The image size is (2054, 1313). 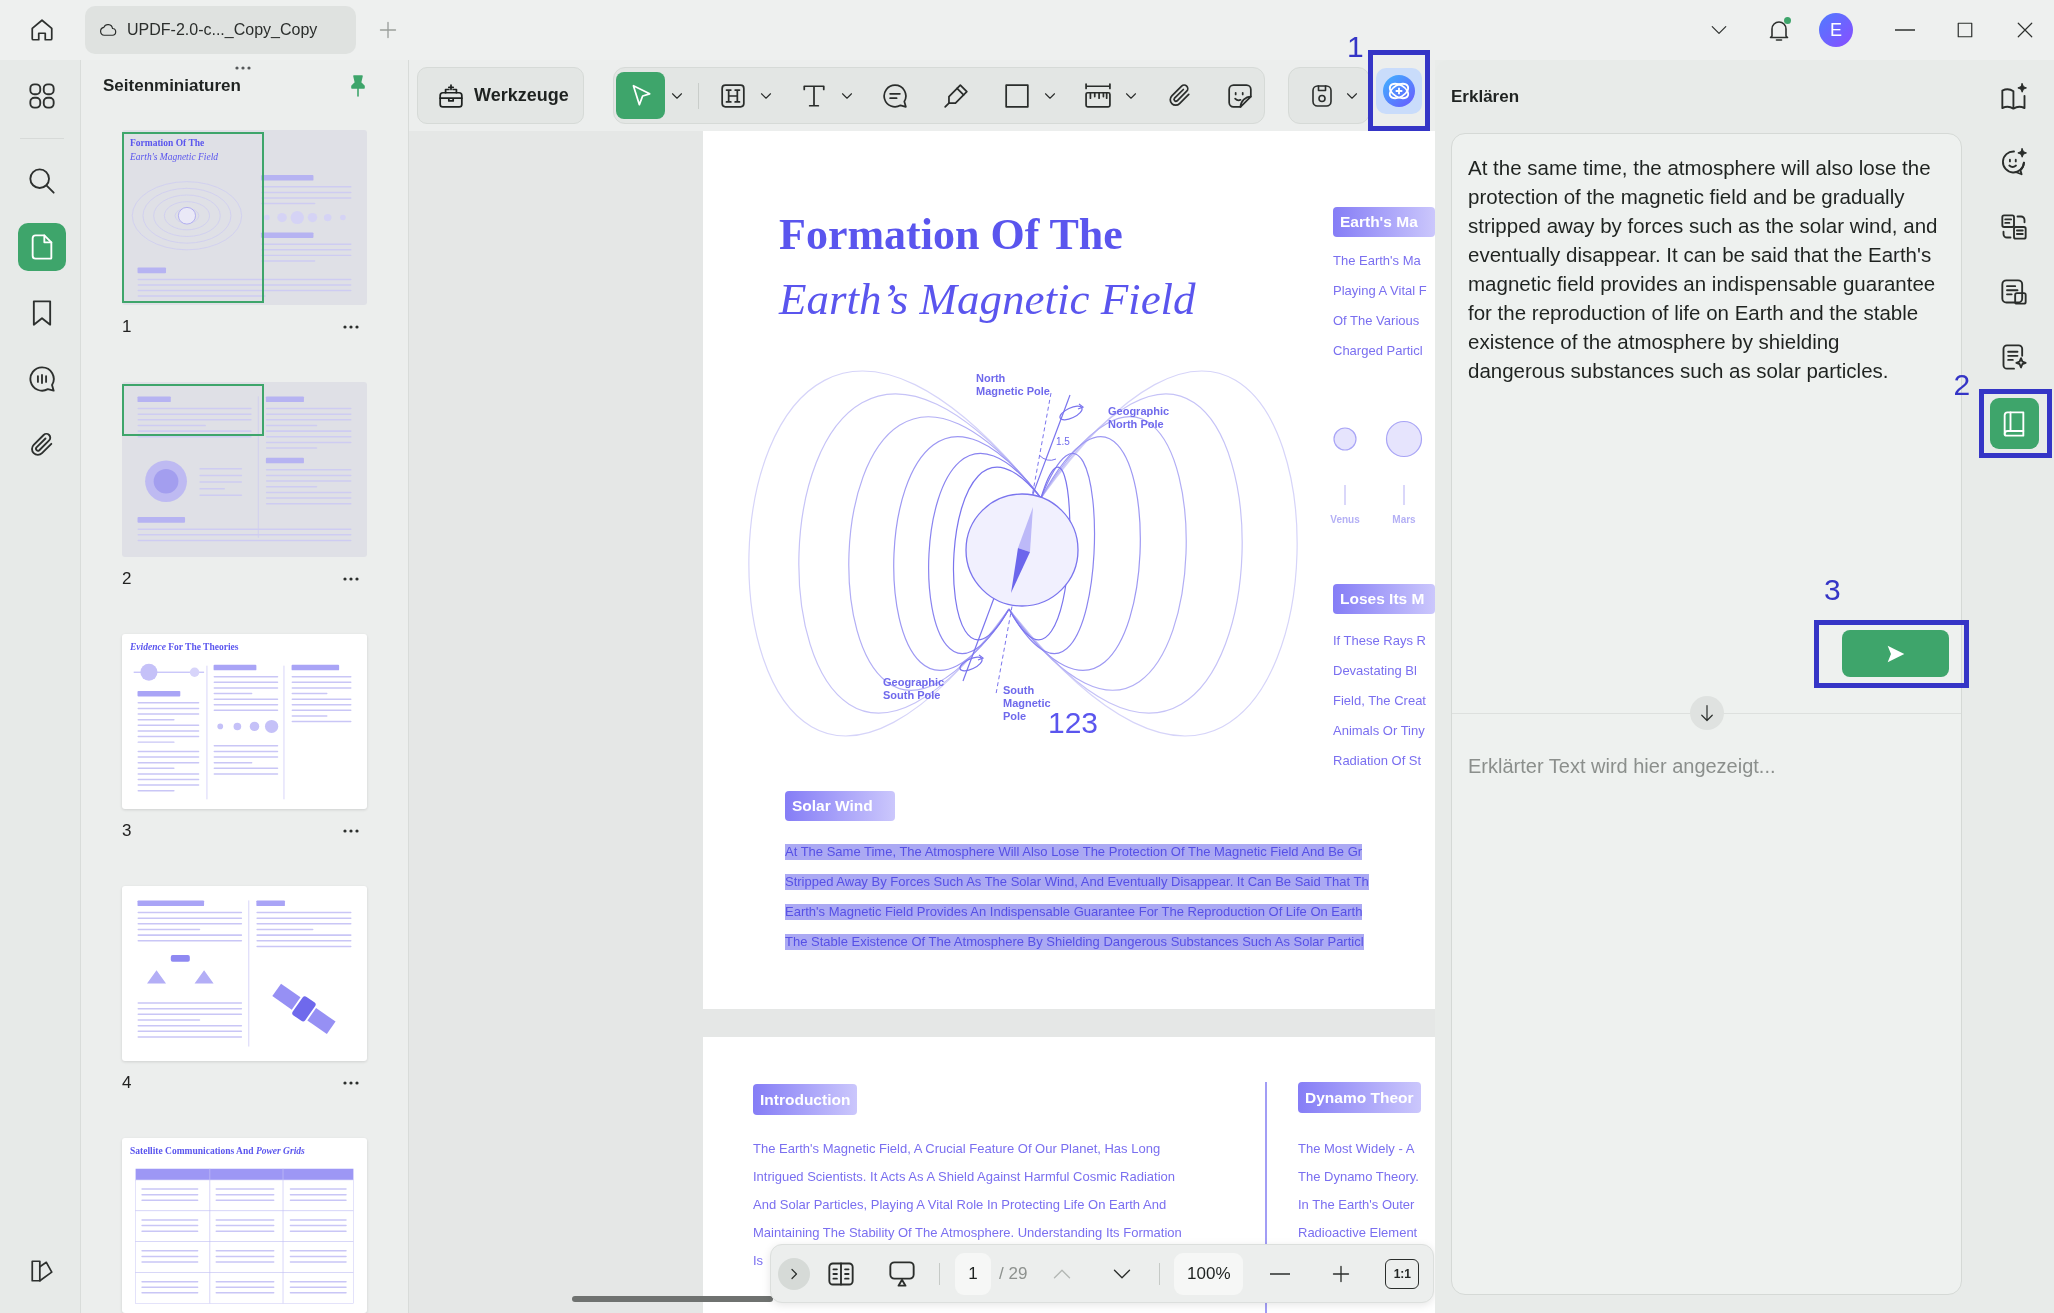 What do you see at coordinates (640, 95) in the screenshot?
I see `select-tool-button` at bounding box center [640, 95].